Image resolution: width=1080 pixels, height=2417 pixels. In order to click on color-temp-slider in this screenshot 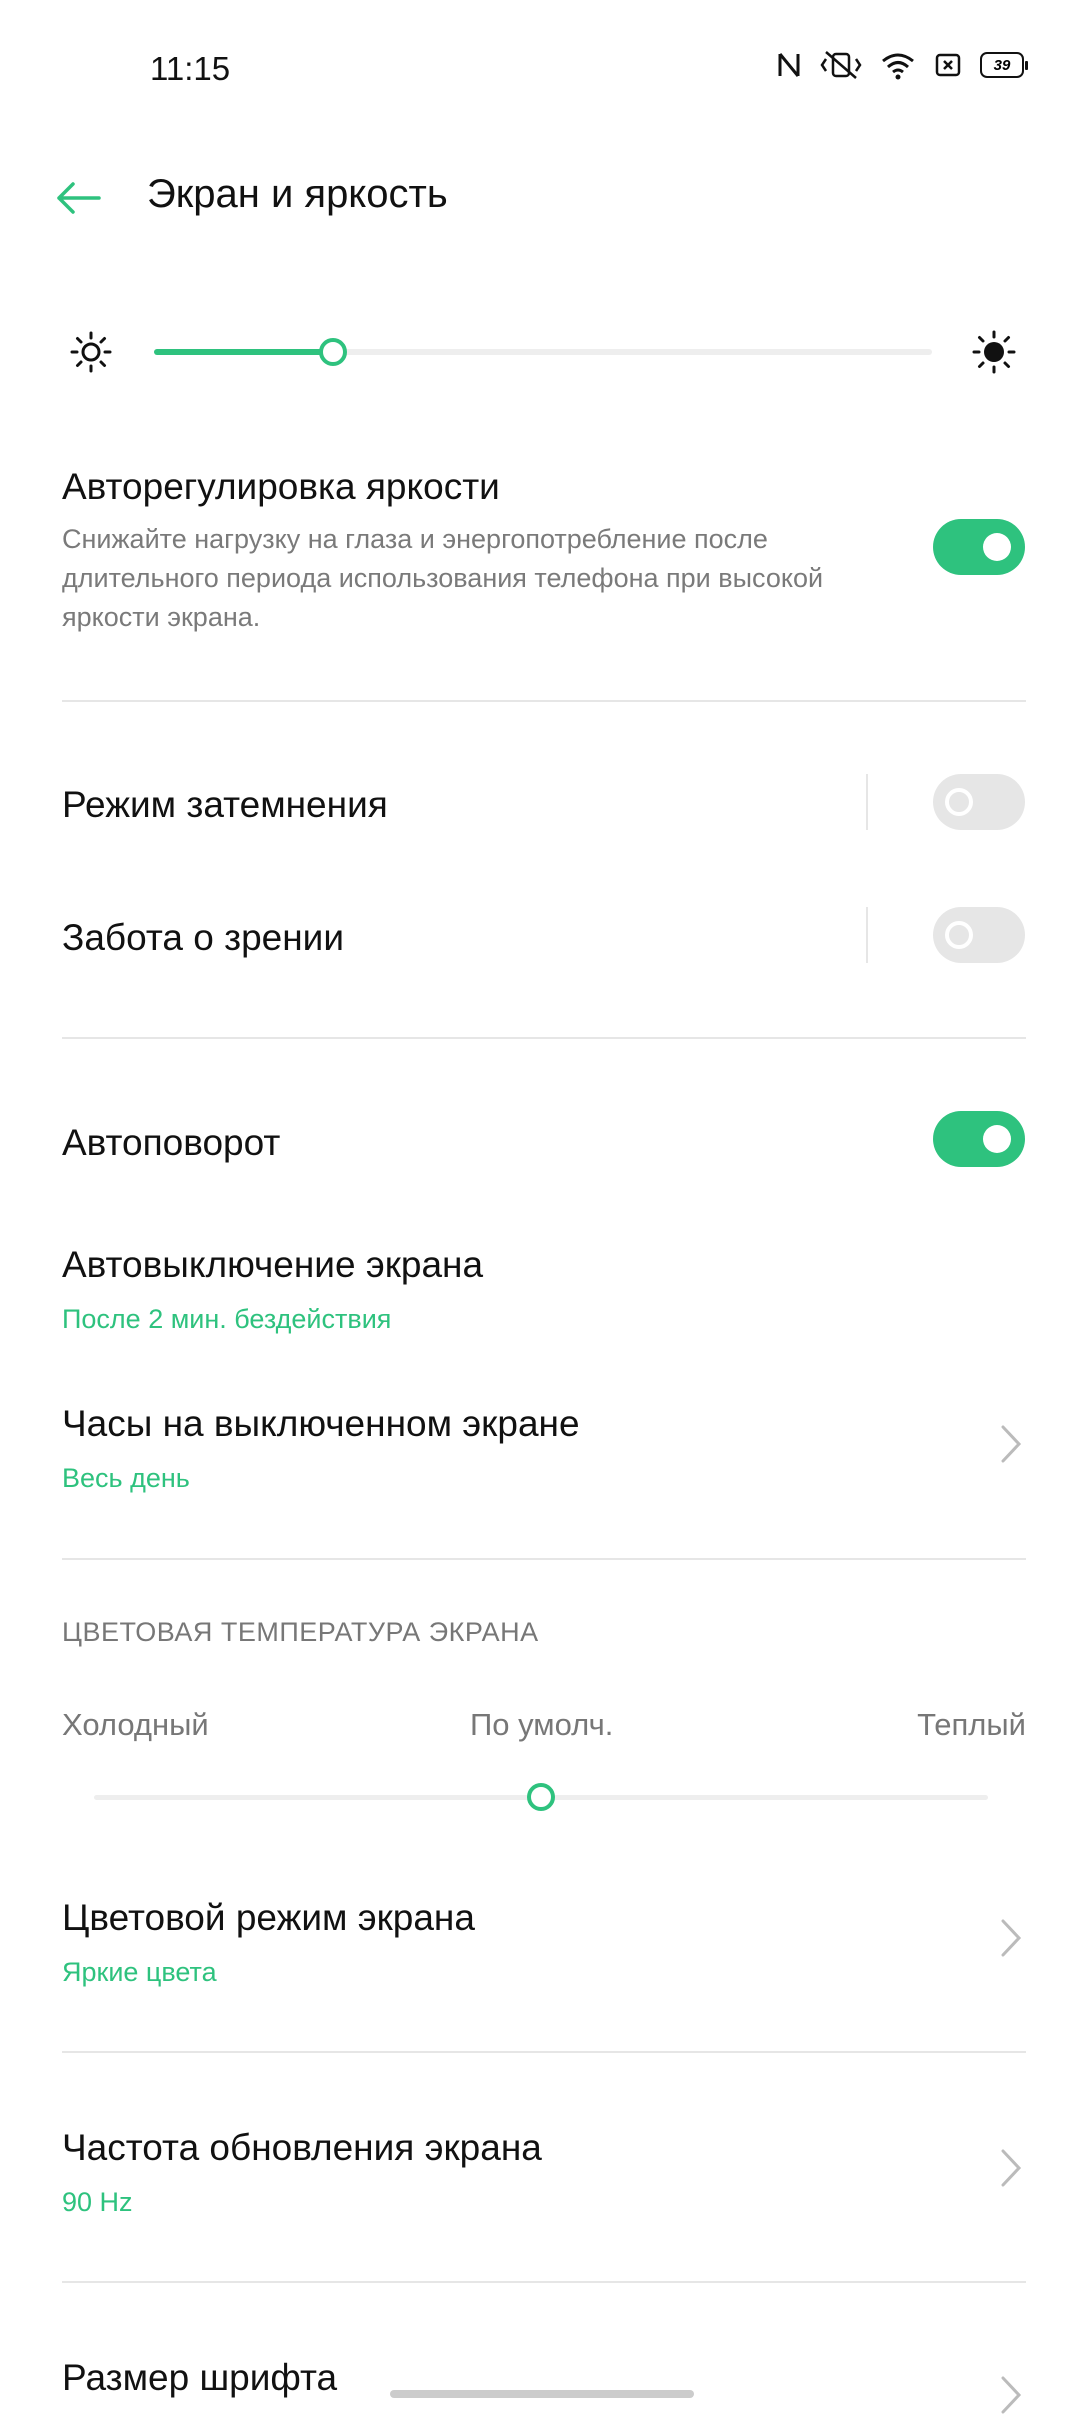, I will do `click(541, 1797)`.